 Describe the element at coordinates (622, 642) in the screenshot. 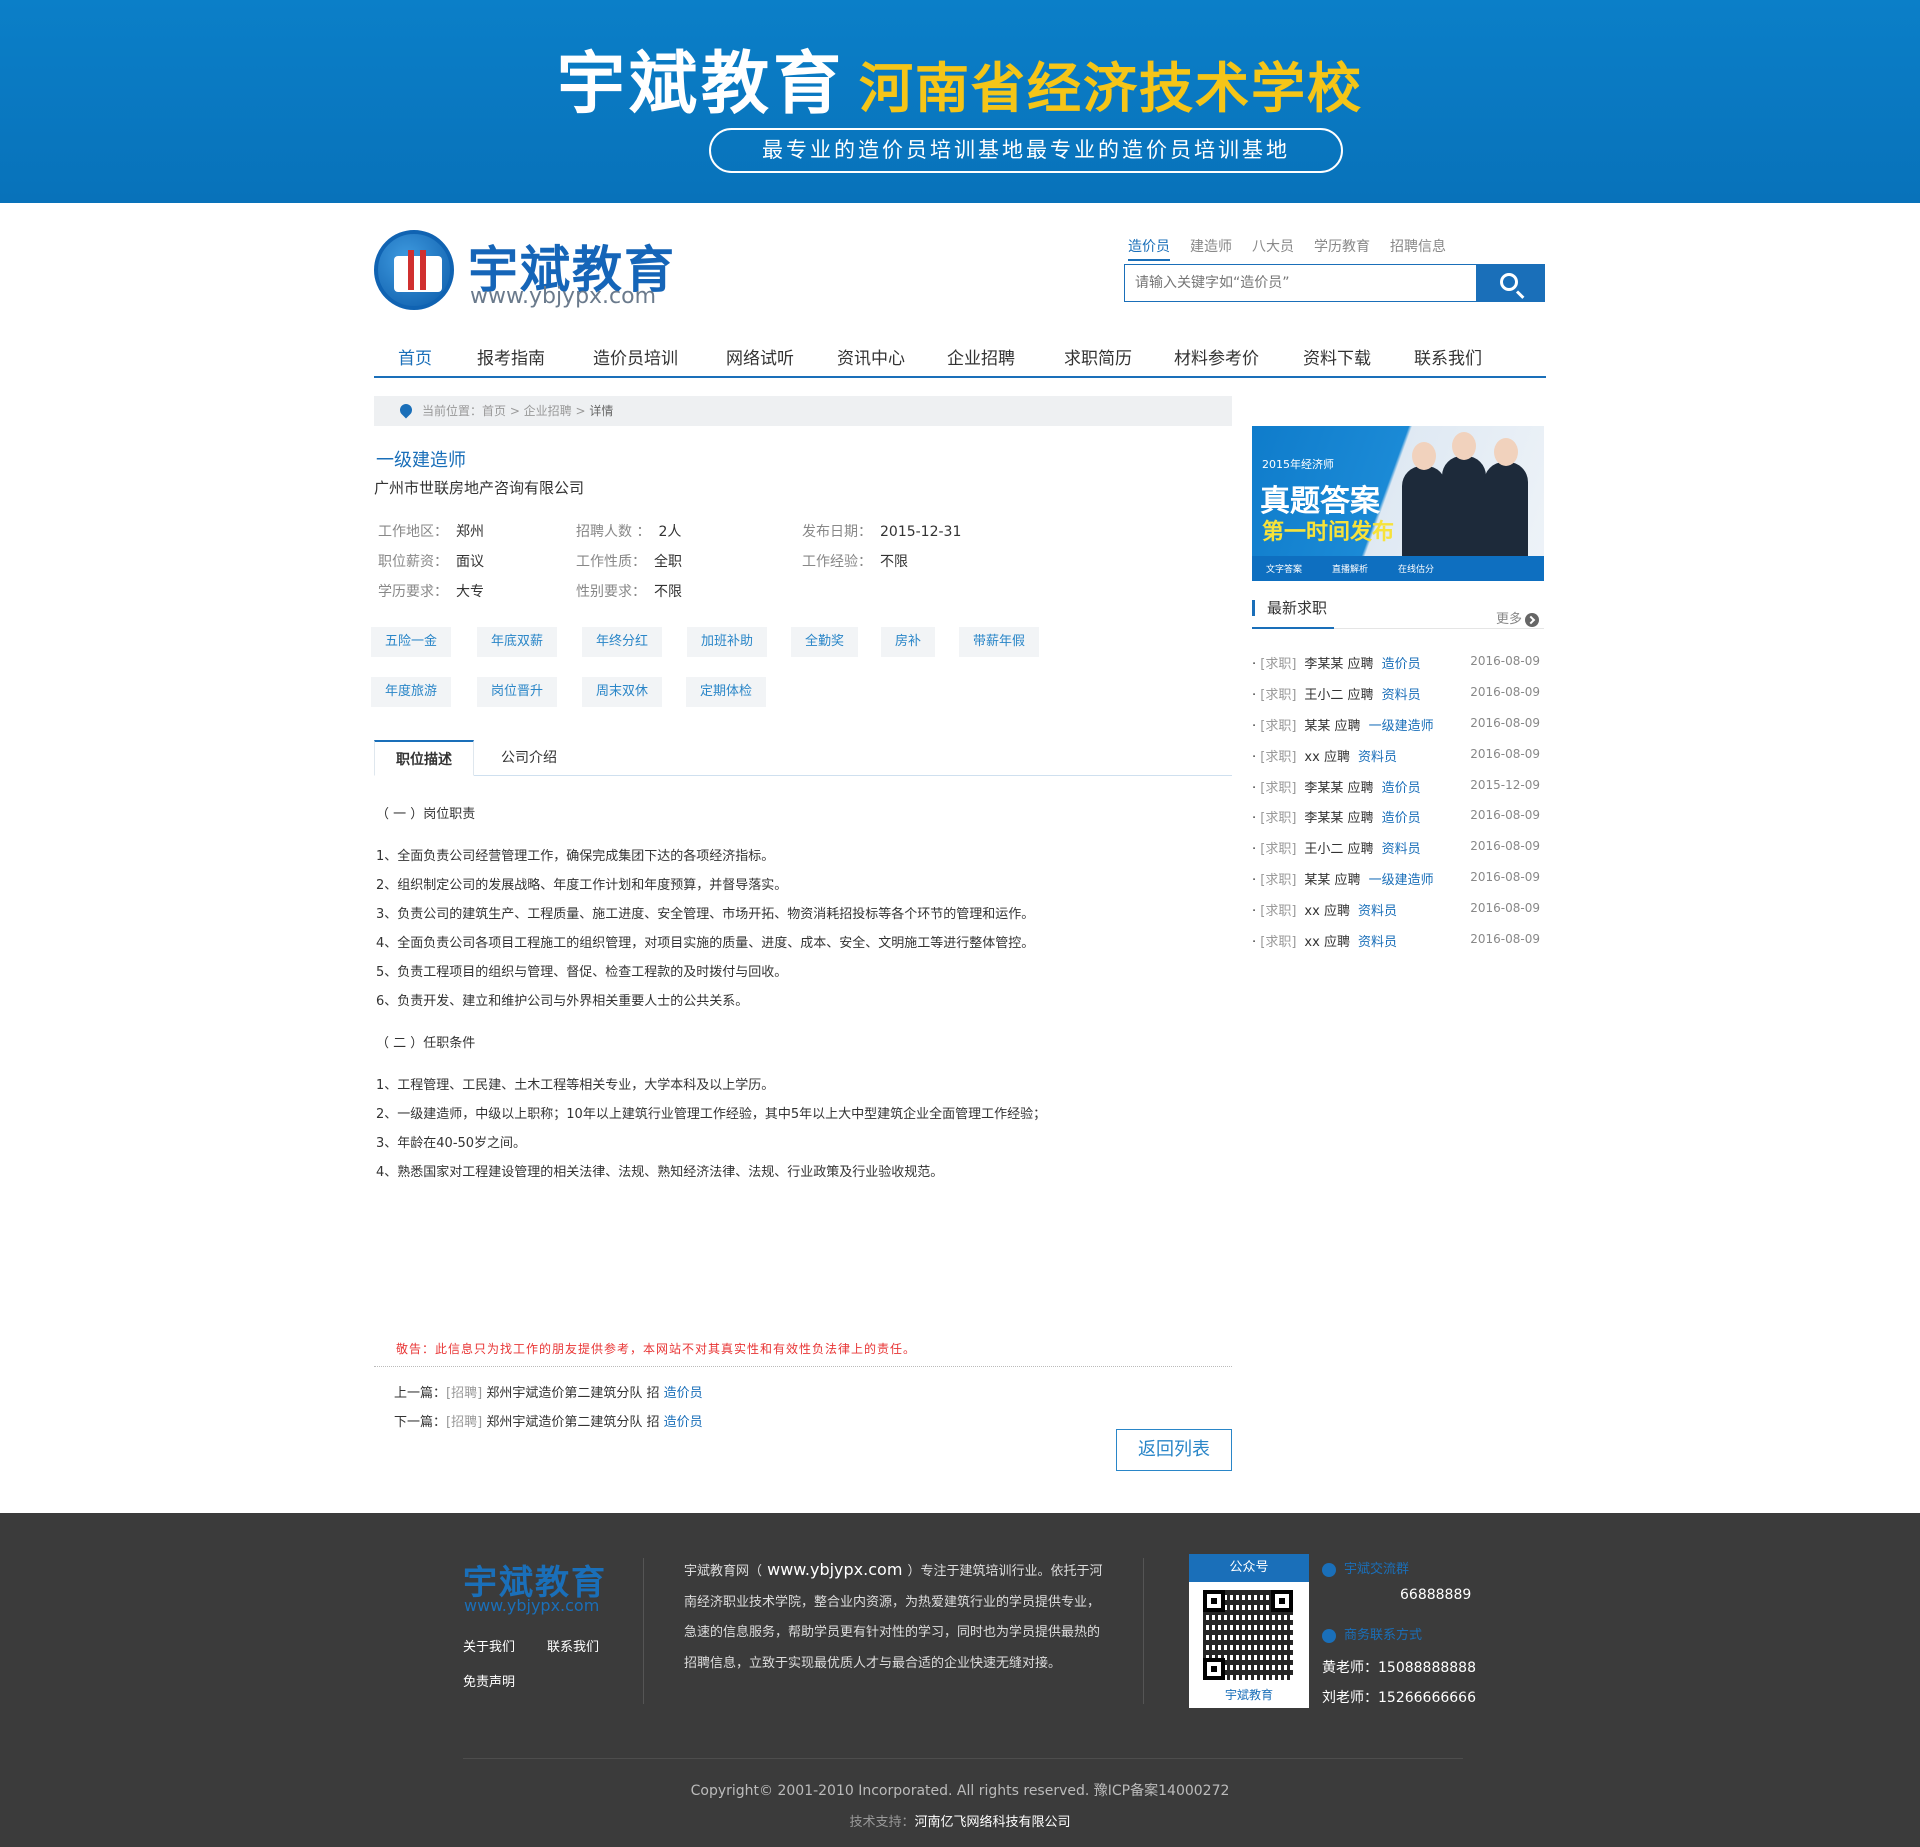

I see `benefit-tag: 年终分红` at that location.